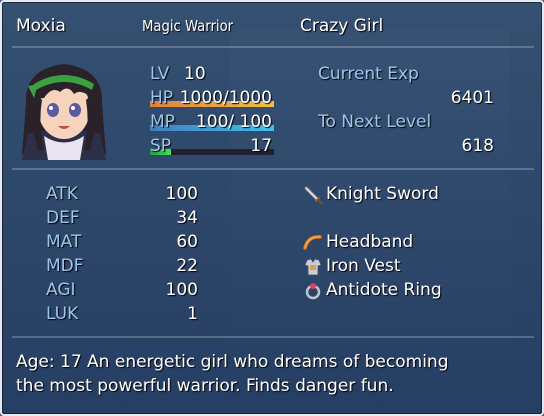 This screenshot has width=544, height=416. Describe the element at coordinates (161, 146) in the screenshot. I see `sp-label: SP` at that location.